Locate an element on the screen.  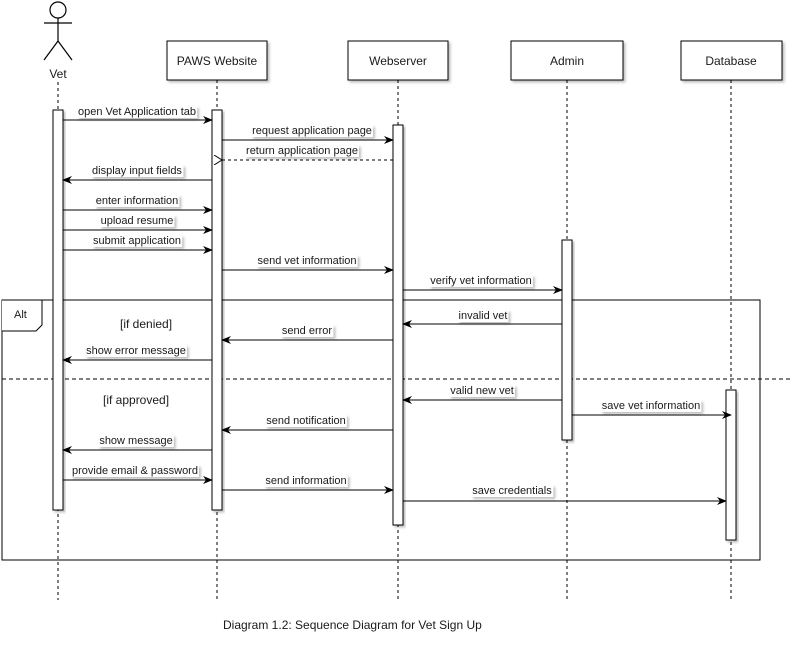
message-label: valid new vet is located at coordinates (482, 391).